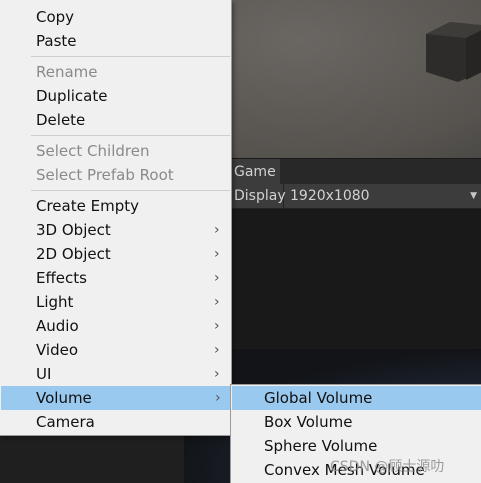 The width and height of the screenshot is (481, 483). I want to click on menu-item-label: Rename, so click(67, 72).